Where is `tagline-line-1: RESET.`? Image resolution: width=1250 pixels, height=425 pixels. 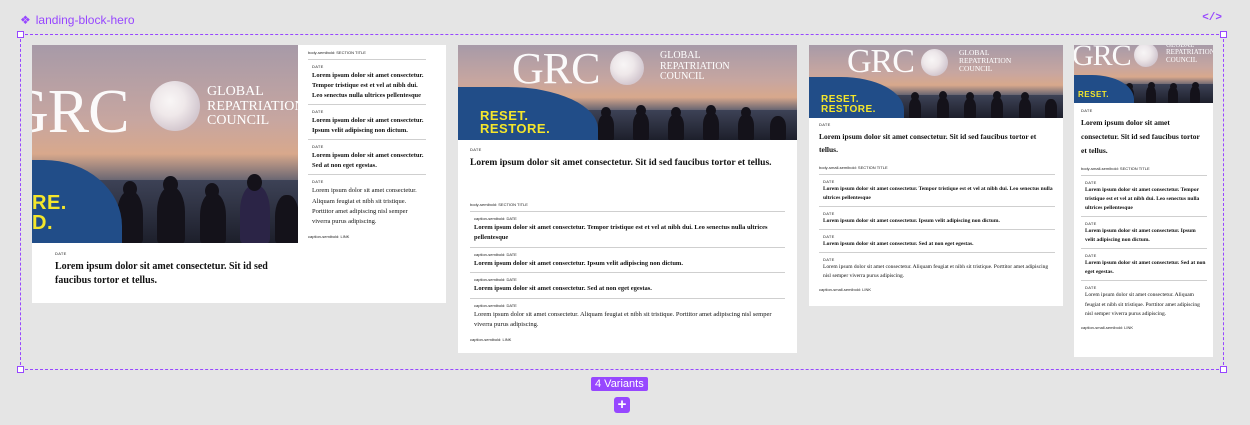 tagline-line-1: RESET. is located at coordinates (1094, 94).